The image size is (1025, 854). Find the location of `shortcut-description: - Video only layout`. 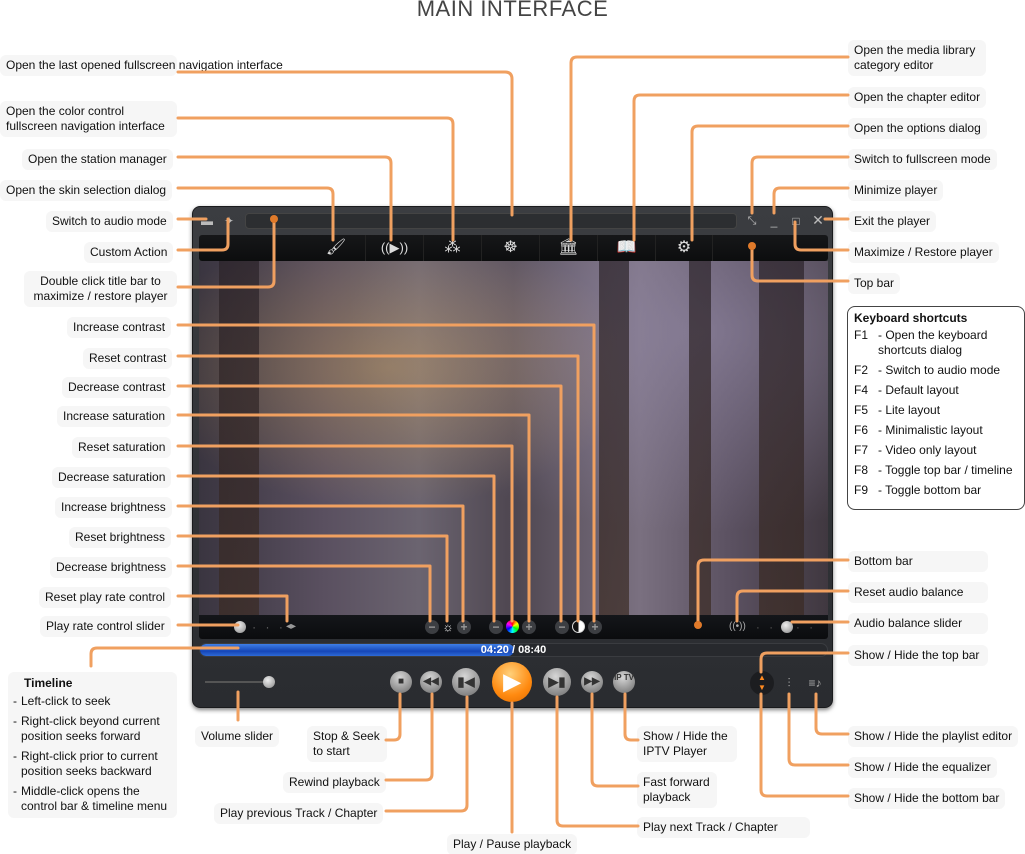

shortcut-description: - Video only layout is located at coordinates (927, 450).